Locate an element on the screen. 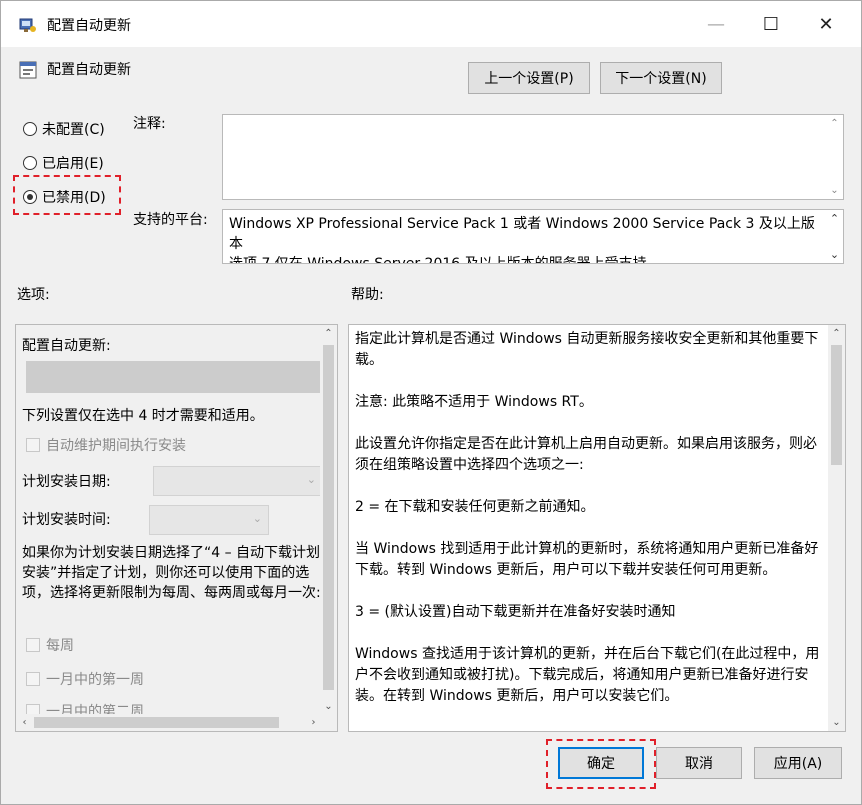 This screenshot has width=862, height=805. install-day-label: 计划安装日期: is located at coordinates (66, 482).